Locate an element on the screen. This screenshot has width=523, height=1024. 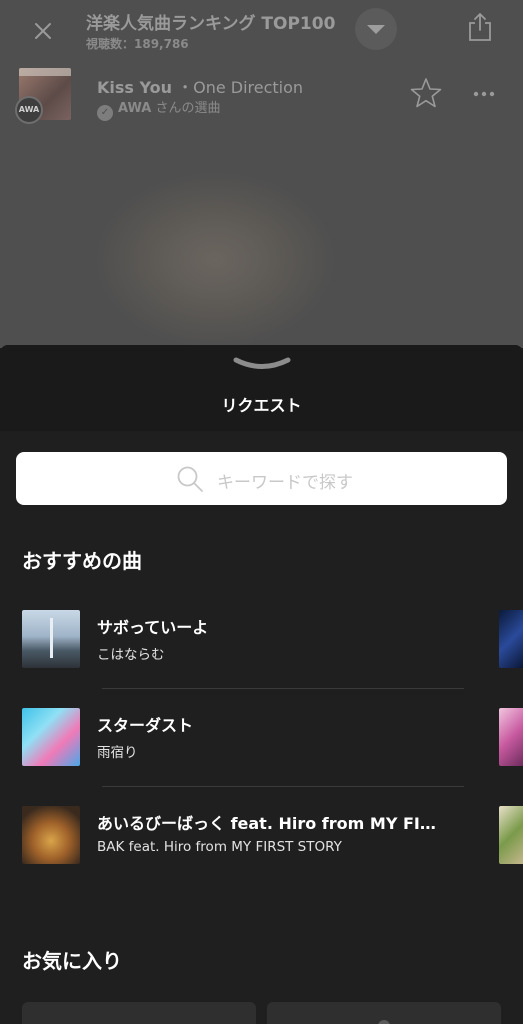
awa-logo-badge: AWA is located at coordinates (29, 110).